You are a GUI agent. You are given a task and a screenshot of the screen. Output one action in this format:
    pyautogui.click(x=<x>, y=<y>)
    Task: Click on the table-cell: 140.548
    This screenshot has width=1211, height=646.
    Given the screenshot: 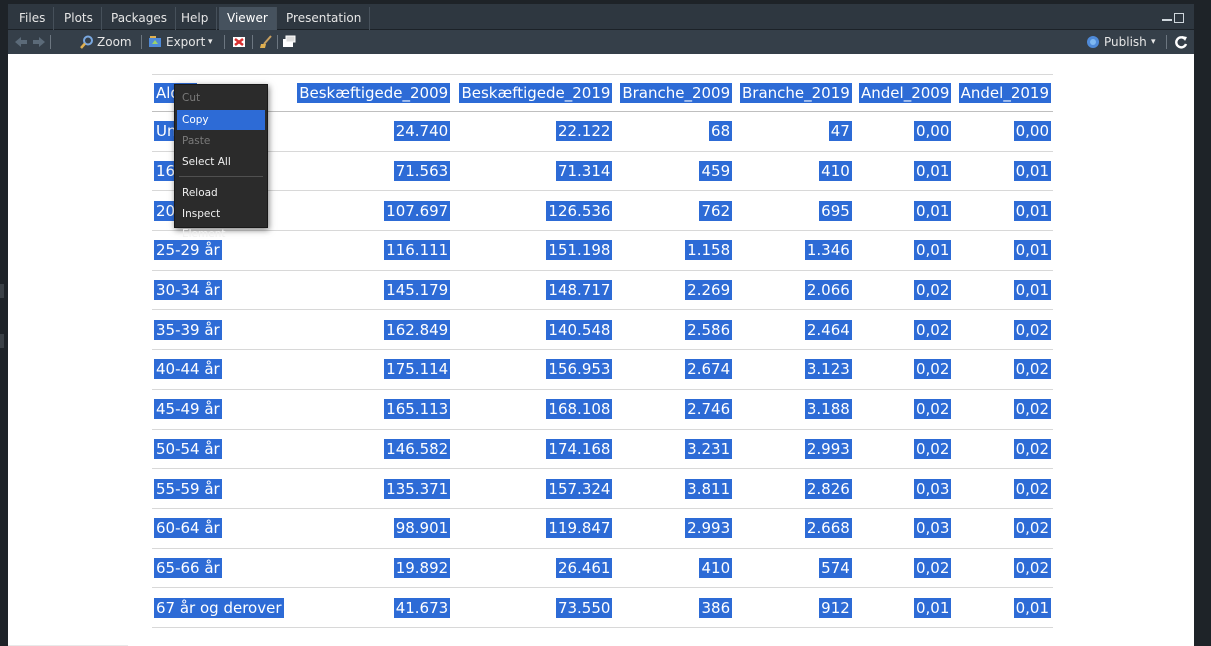 What is the action you would take?
    pyautogui.click(x=533, y=330)
    